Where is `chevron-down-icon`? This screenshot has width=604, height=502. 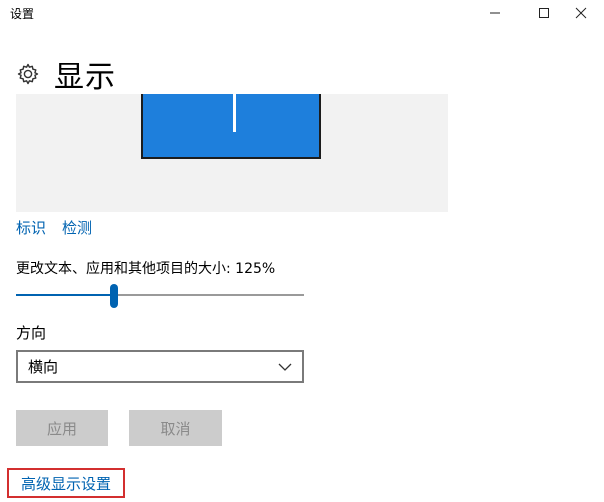
chevron-down-icon is located at coordinates (285, 367).